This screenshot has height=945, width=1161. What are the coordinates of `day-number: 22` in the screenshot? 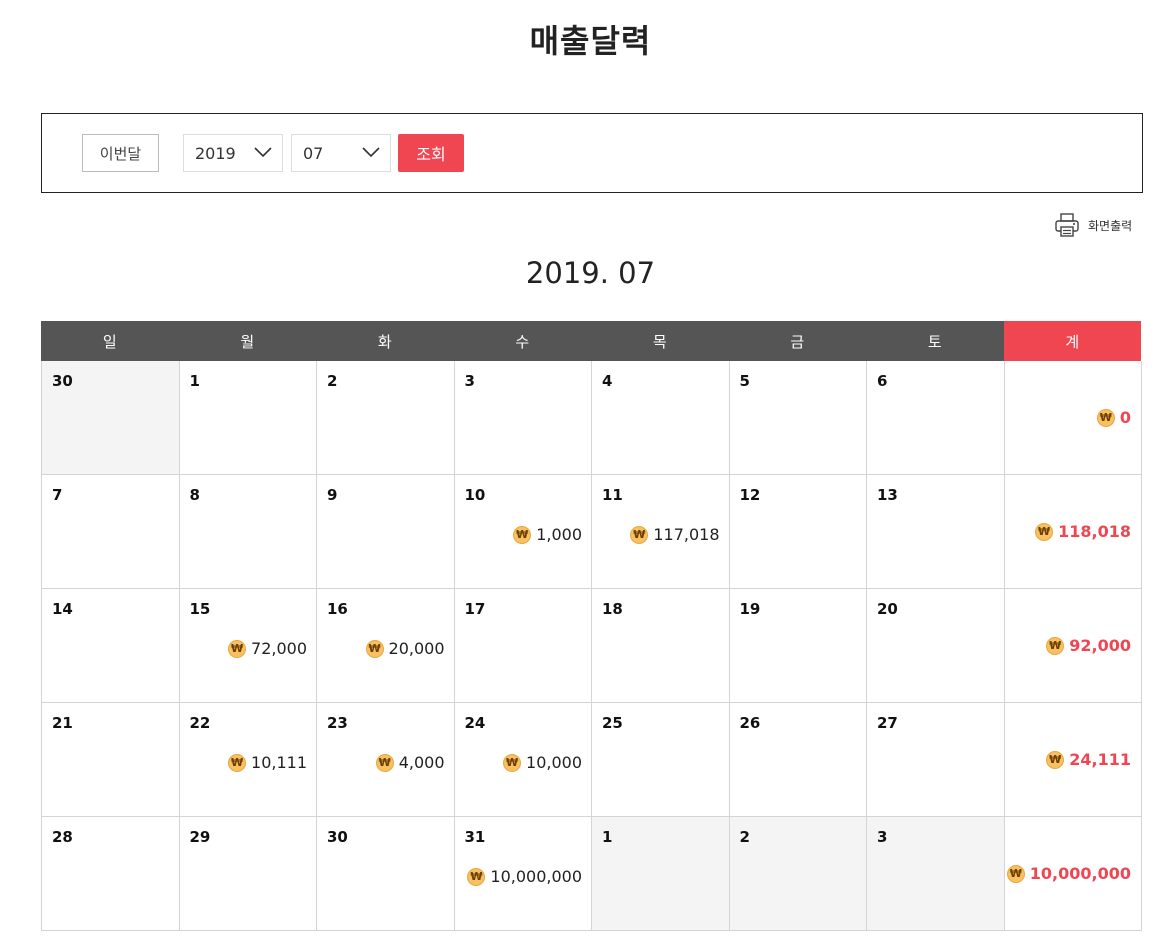 It's located at (200, 723).